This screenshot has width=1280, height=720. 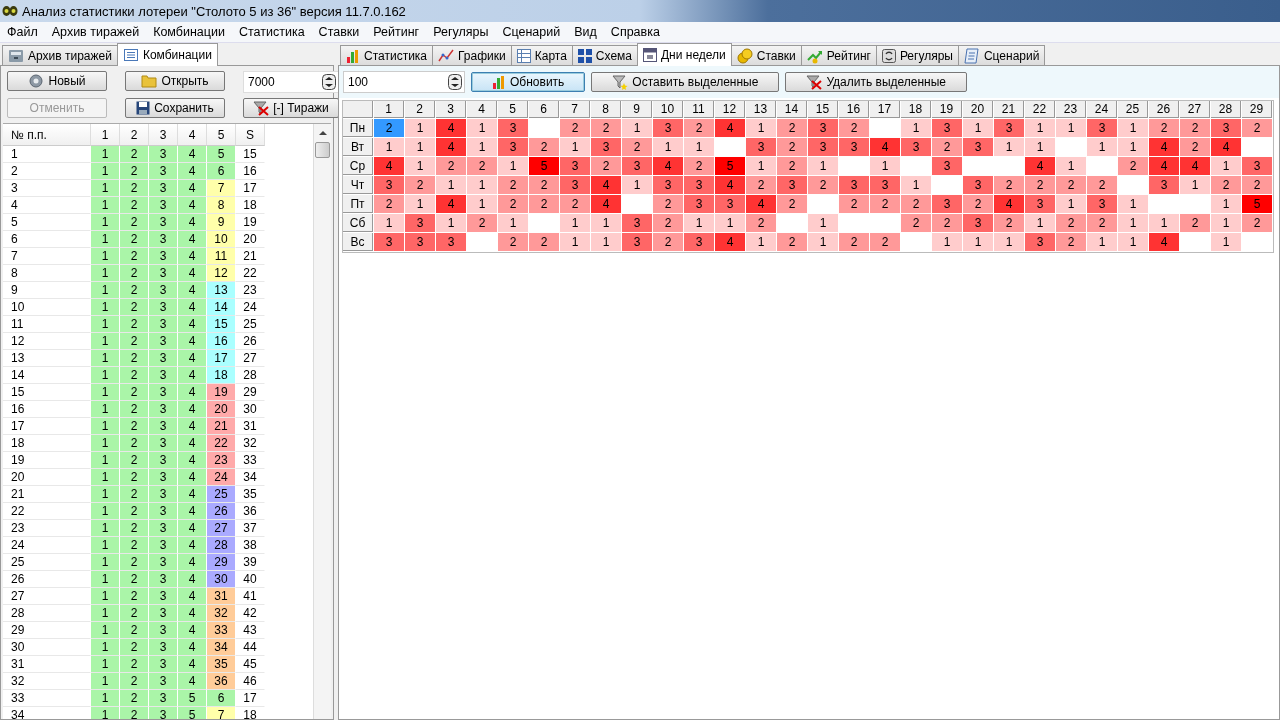 I want to click on row-header: Пт, so click(x=358, y=204).